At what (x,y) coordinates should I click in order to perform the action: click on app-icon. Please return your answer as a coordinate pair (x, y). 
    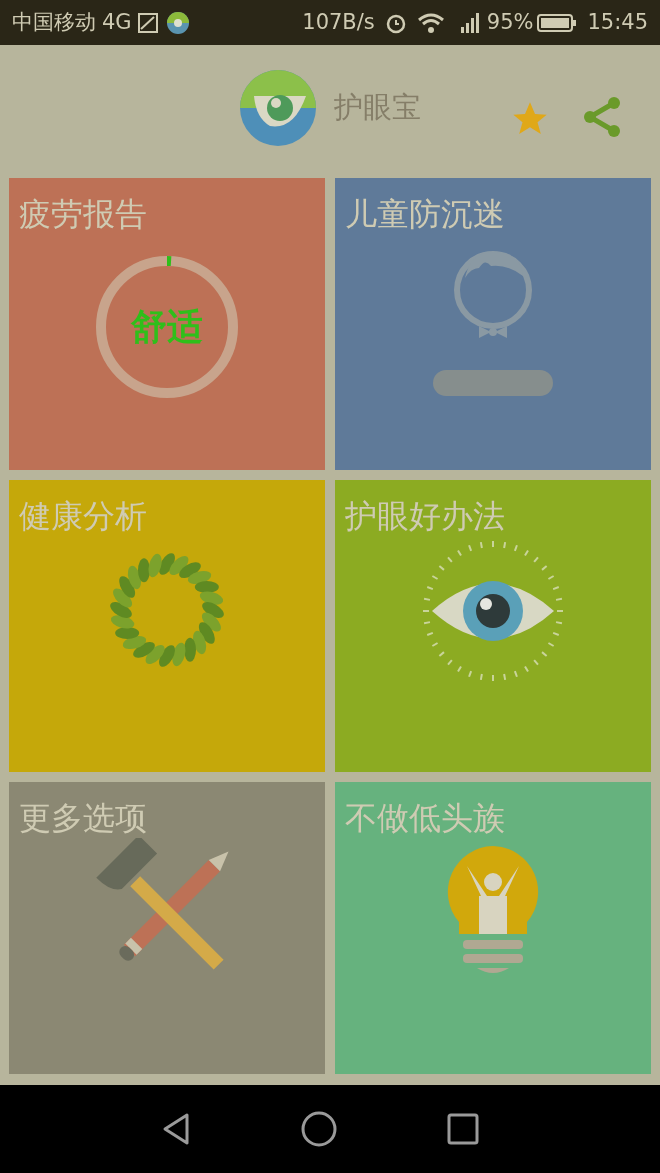
    Looking at the image, I should click on (177, 22).